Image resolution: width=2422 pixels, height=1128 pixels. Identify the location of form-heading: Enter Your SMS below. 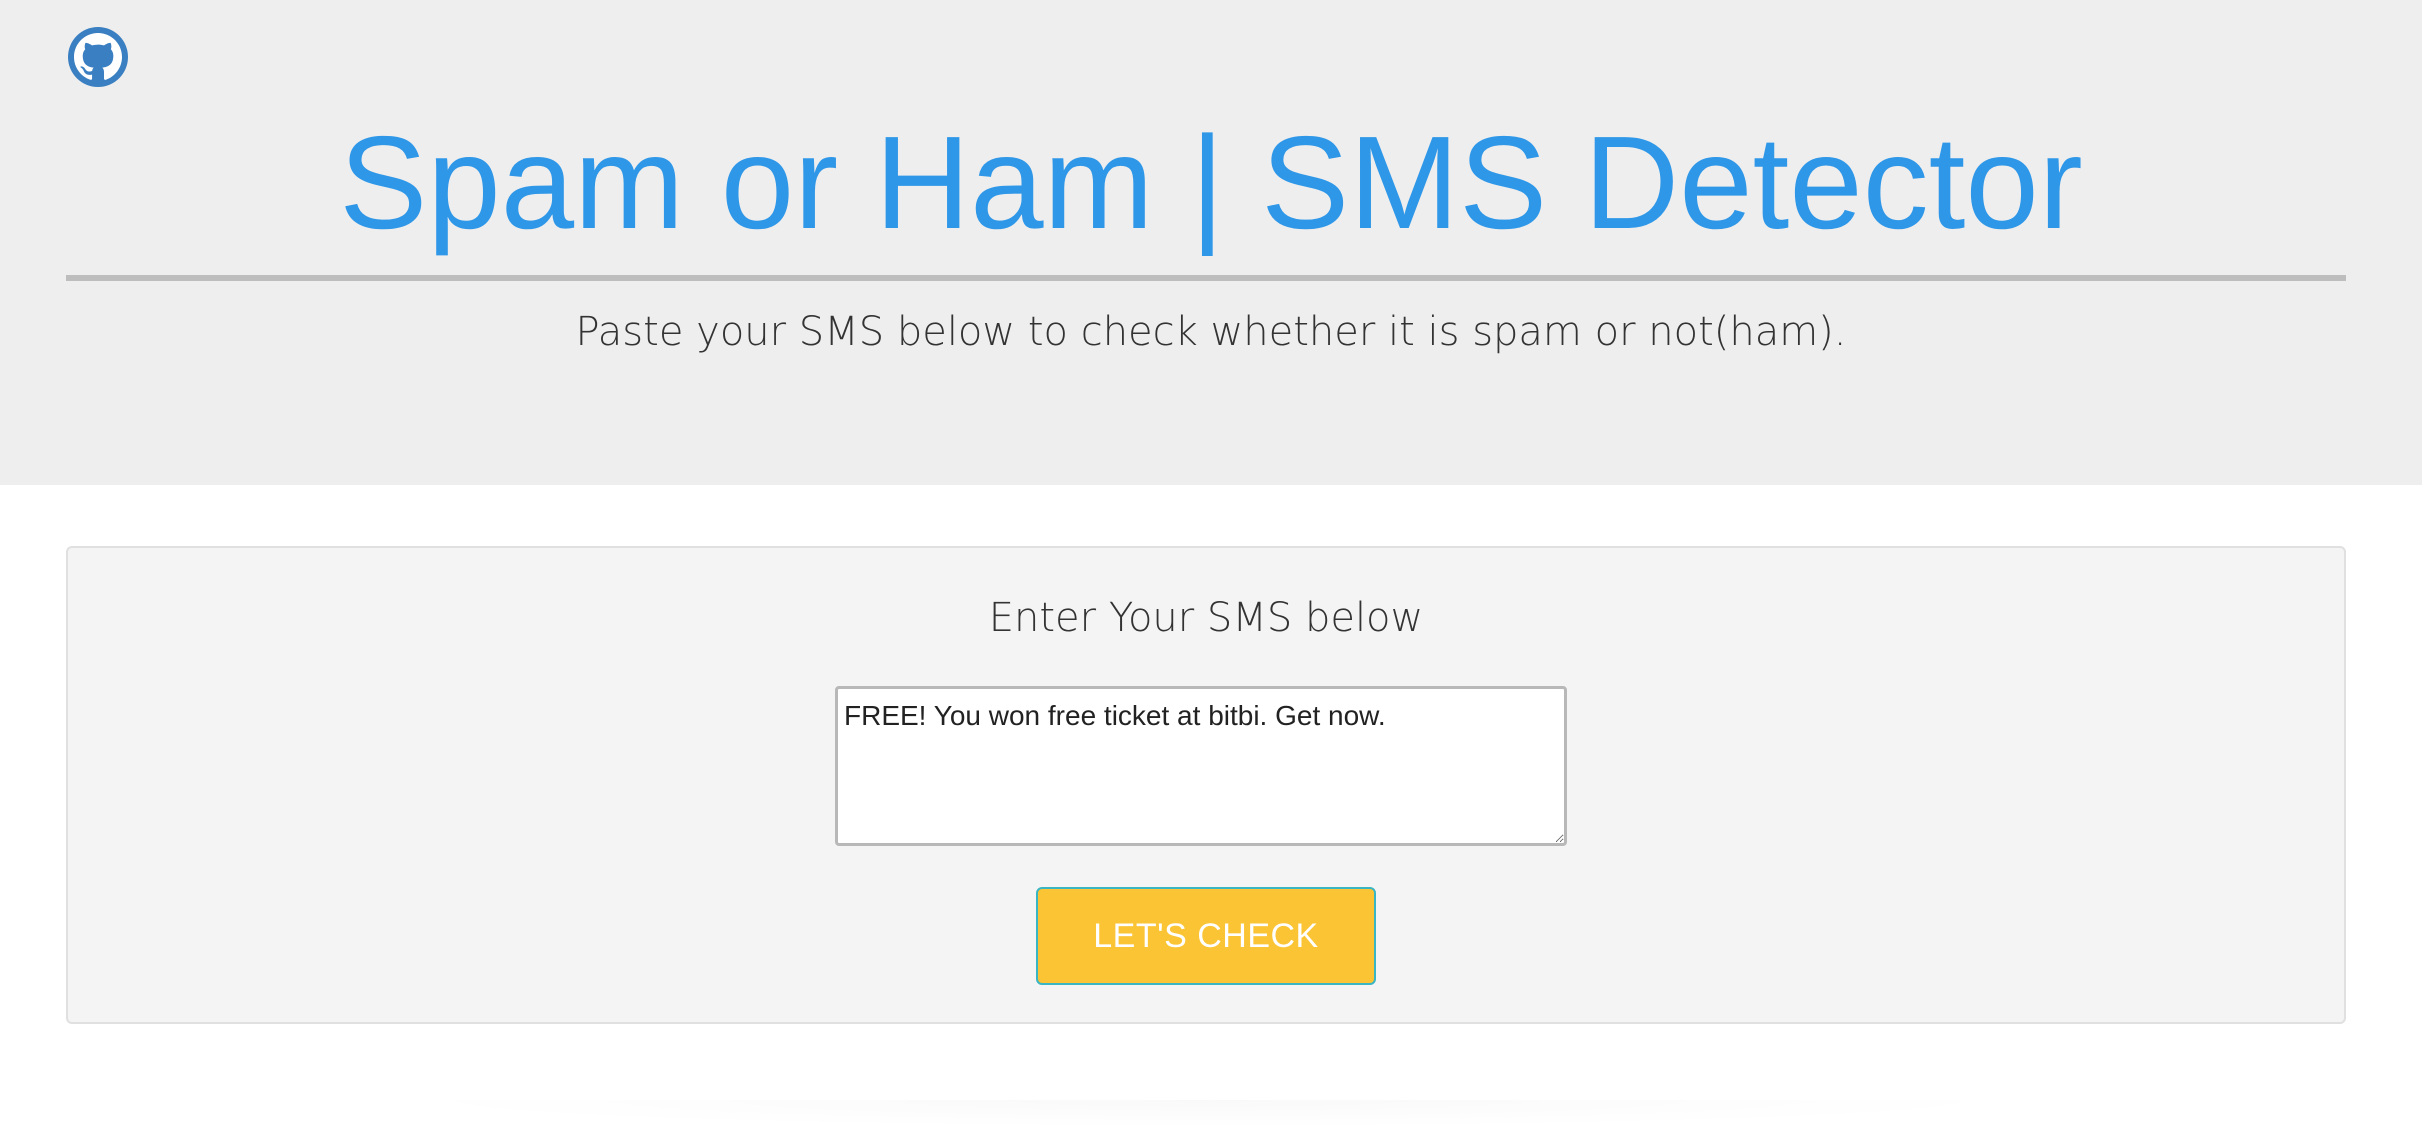
(1206, 618).